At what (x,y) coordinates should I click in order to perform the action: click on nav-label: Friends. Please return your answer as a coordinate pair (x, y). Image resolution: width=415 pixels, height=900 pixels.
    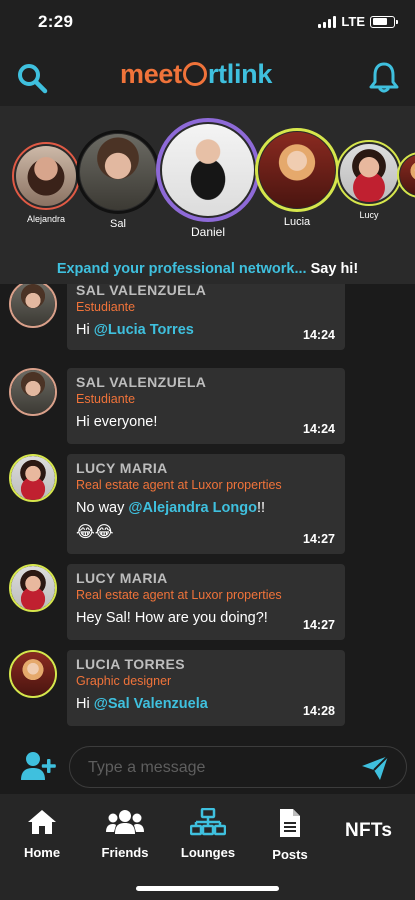
    Looking at the image, I should click on (125, 852).